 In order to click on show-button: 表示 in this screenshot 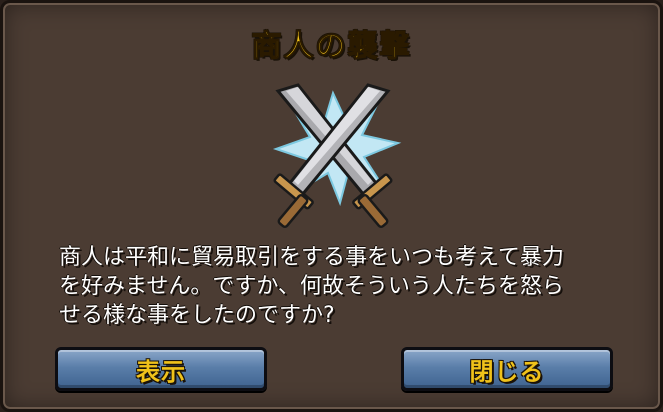, I will do `click(161, 369)`.